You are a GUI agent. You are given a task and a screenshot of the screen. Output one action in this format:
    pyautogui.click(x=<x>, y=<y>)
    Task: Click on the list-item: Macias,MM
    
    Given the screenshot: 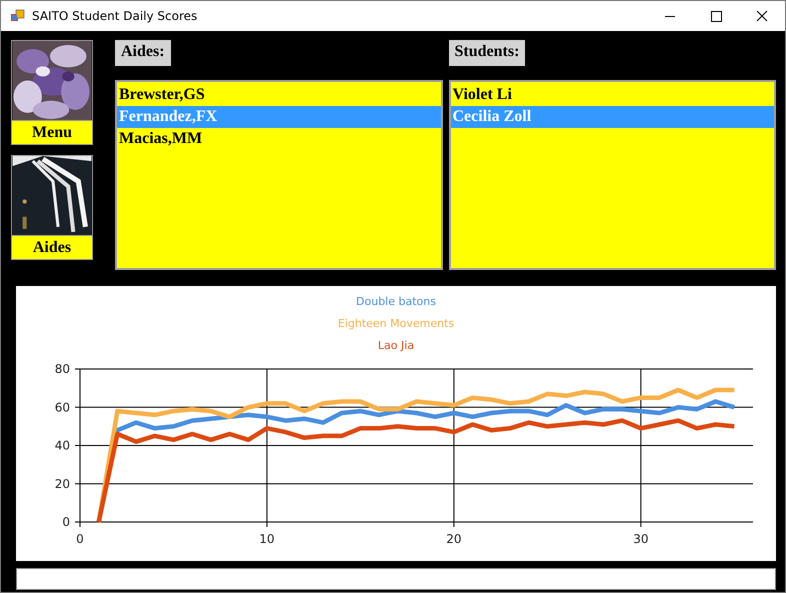 What is the action you would take?
    pyautogui.click(x=278, y=139)
    